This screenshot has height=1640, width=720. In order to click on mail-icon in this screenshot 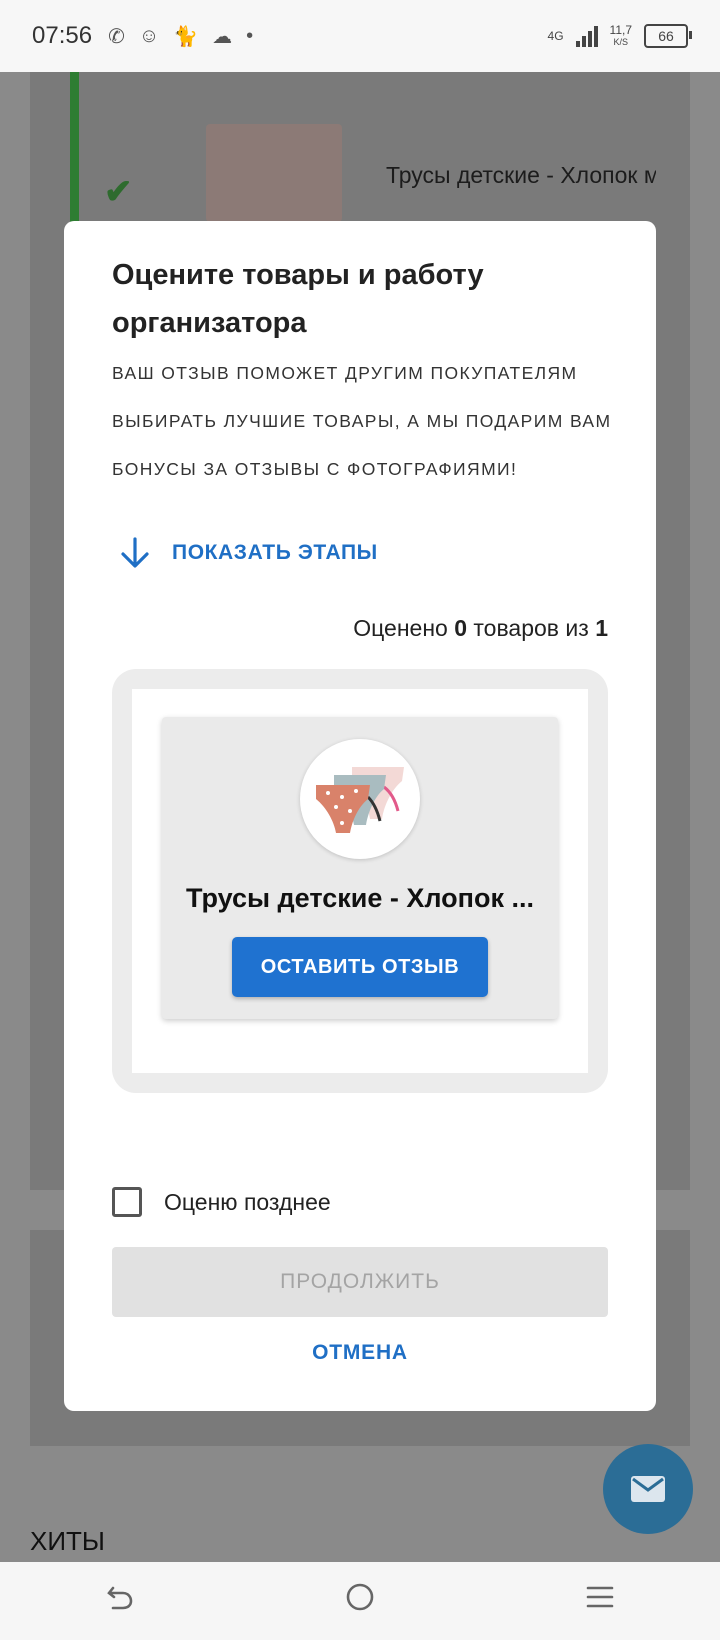, I will do `click(648, 1489)`.